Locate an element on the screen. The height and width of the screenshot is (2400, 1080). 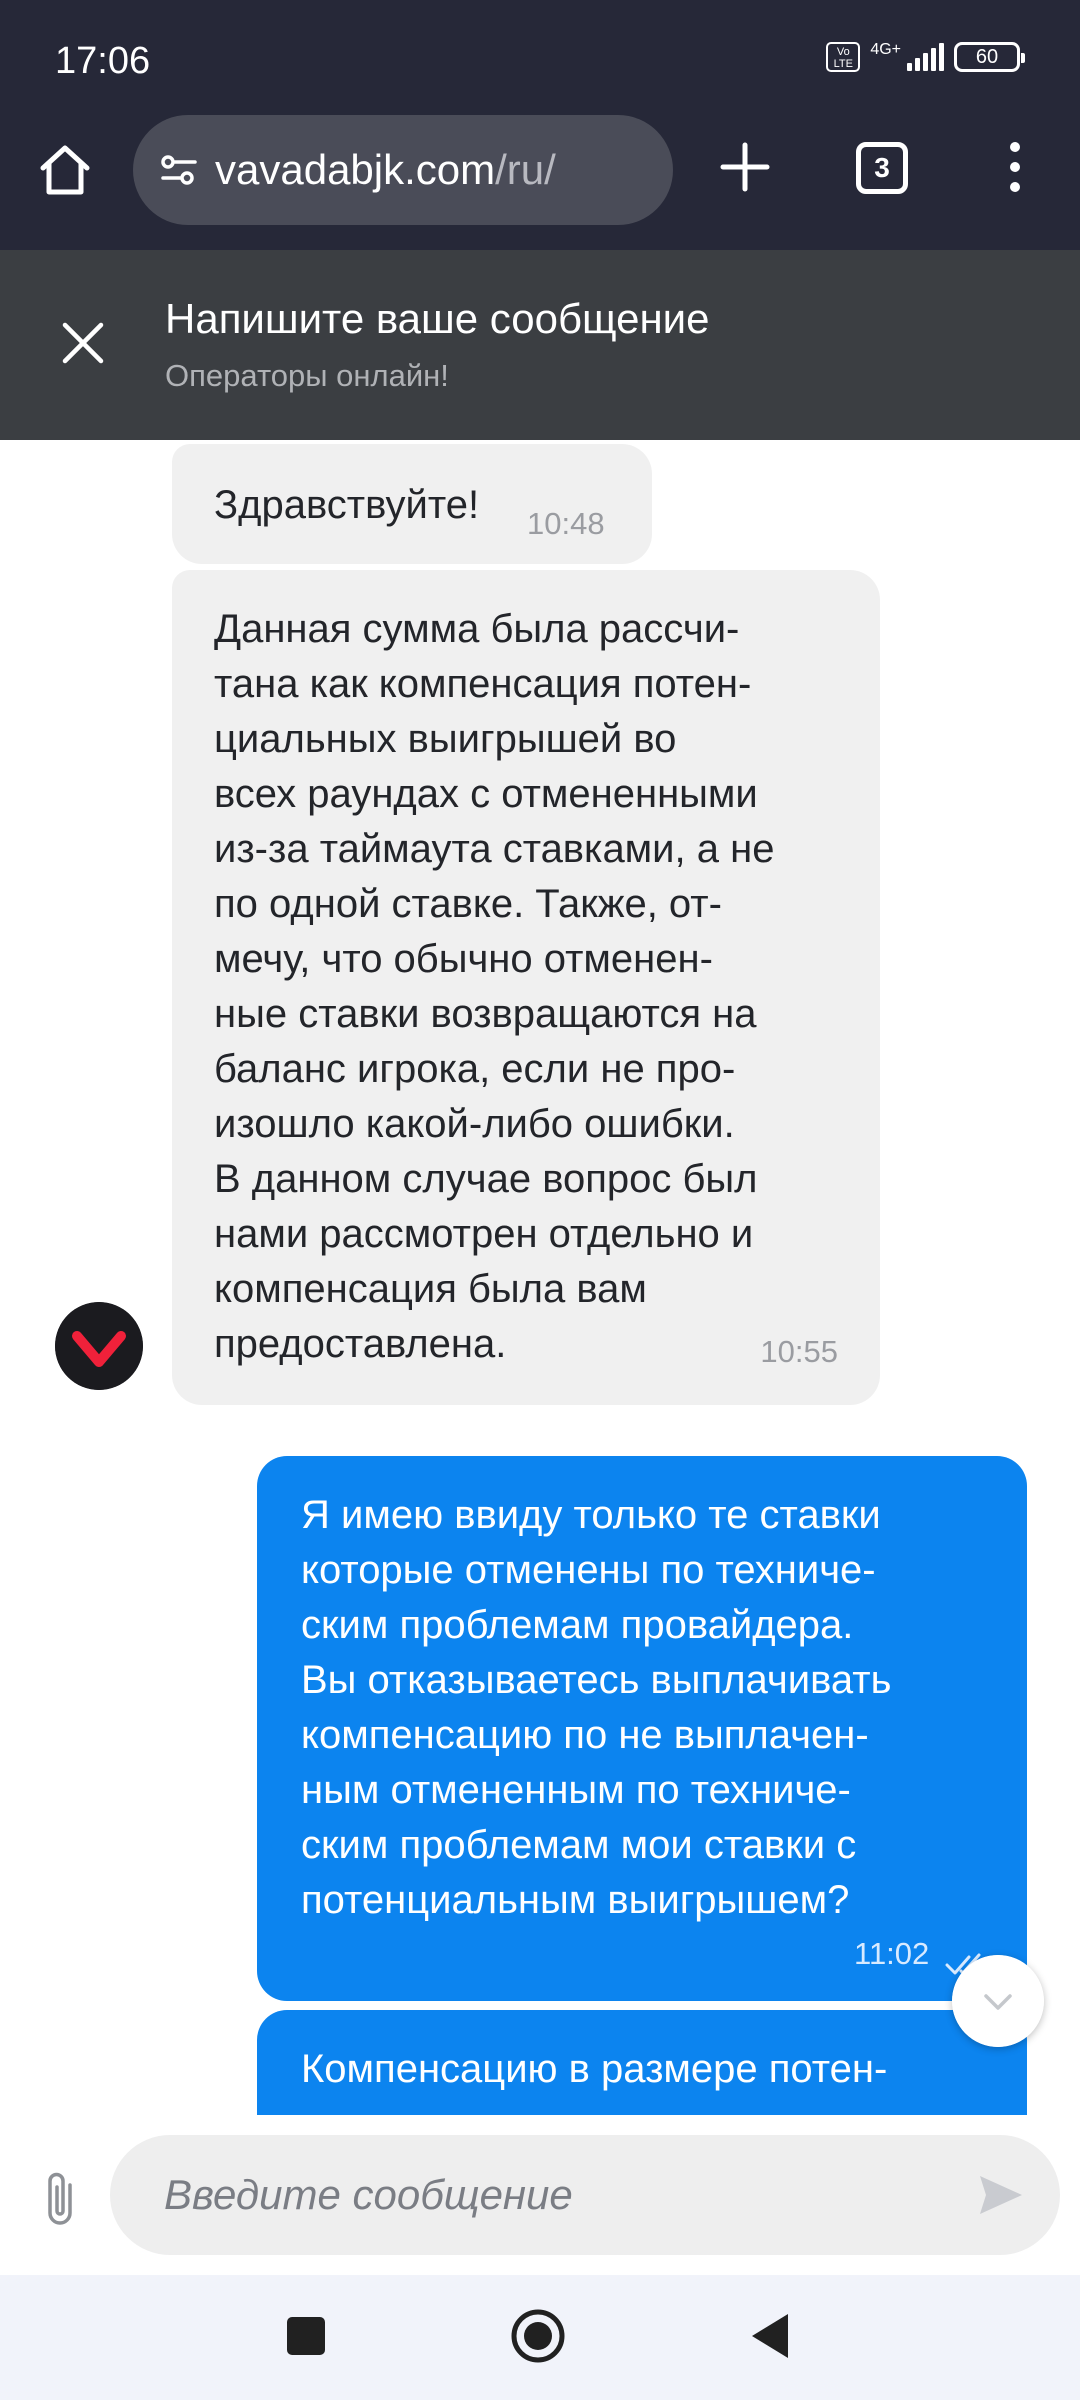
url-text: vavadabjk.com/ru/ is located at coordinates (385, 170).